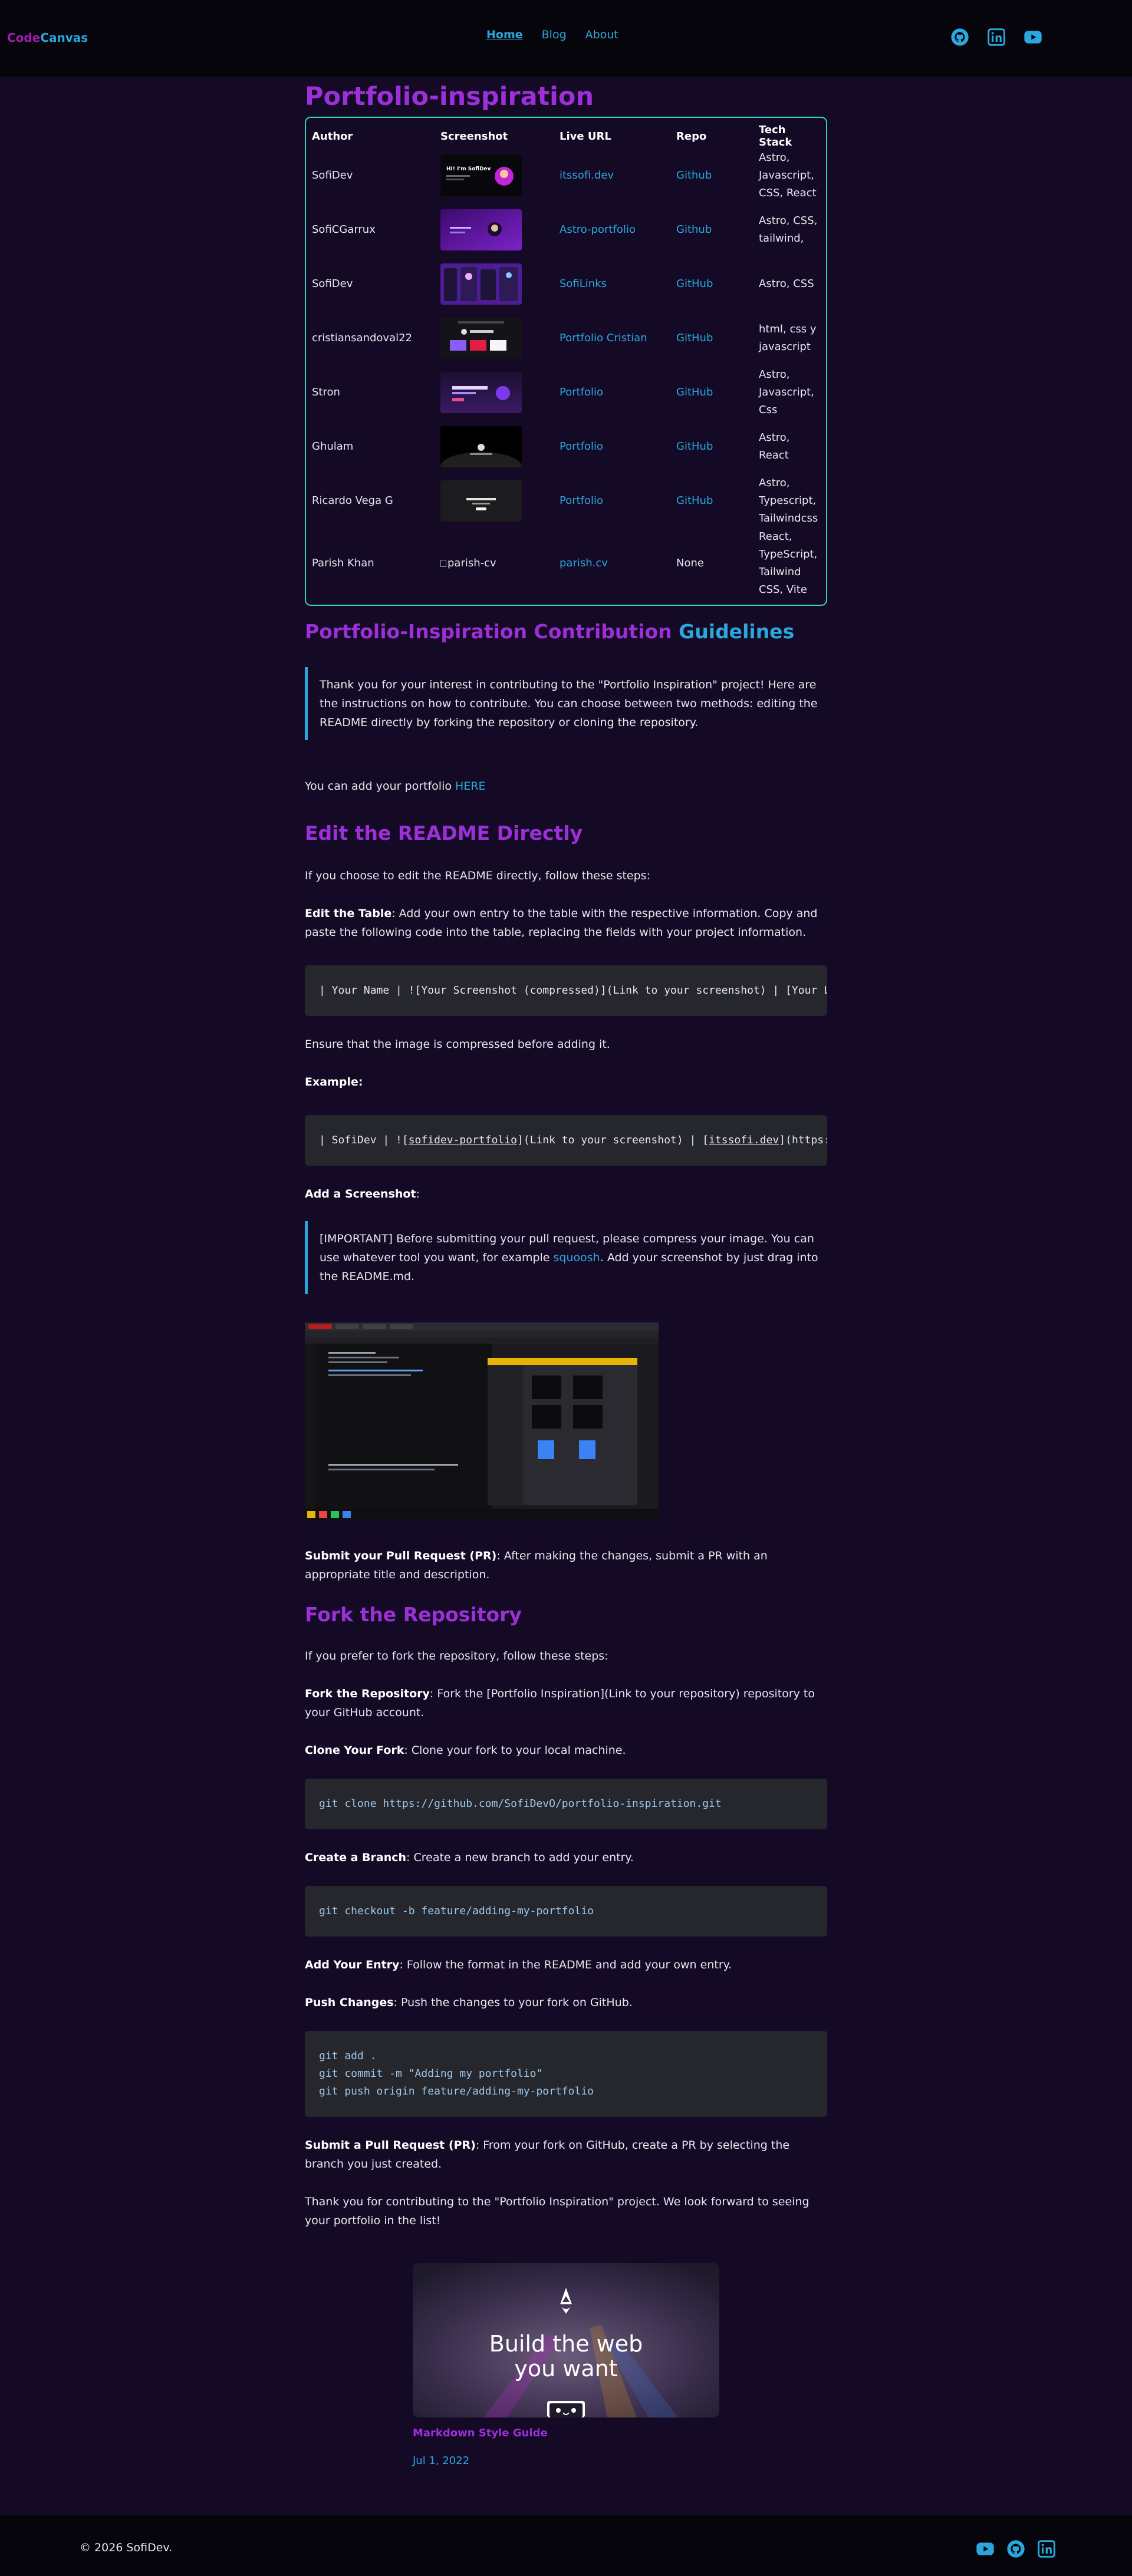 The width and height of the screenshot is (1132, 2576). What do you see at coordinates (470, 787) in the screenshot?
I see `add-portfolio-link: HERE` at bounding box center [470, 787].